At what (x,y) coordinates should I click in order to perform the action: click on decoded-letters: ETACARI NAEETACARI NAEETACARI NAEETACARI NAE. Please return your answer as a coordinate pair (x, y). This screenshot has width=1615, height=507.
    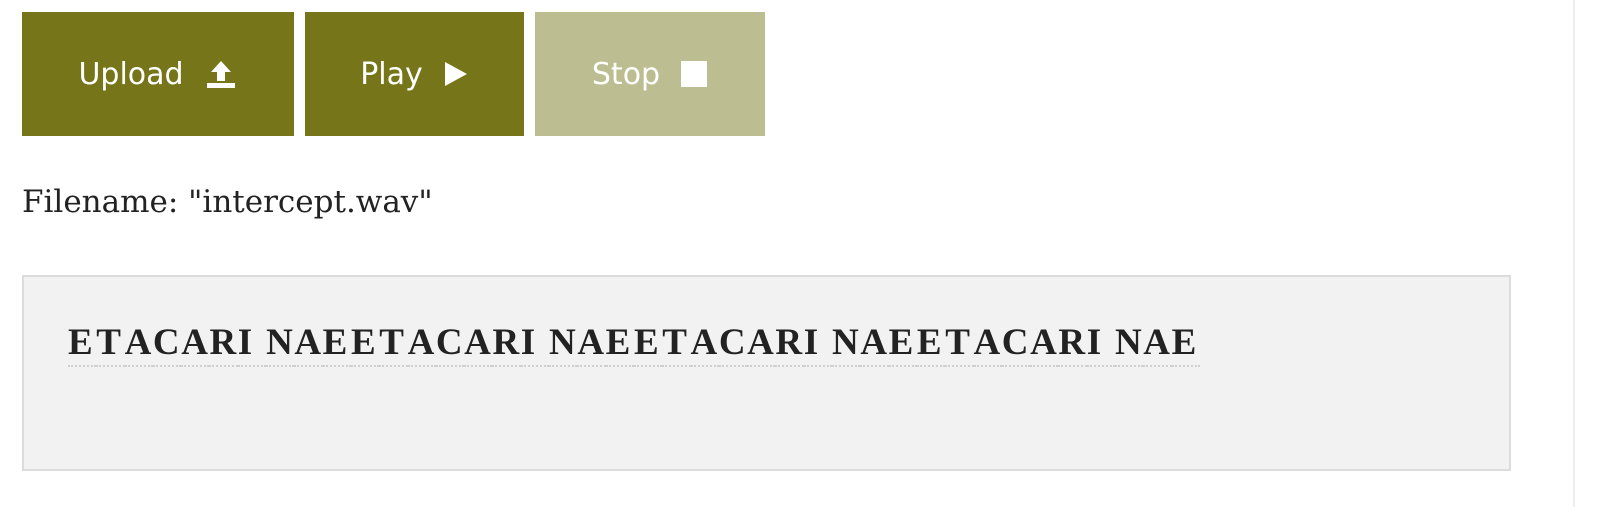
    Looking at the image, I should click on (768, 350).